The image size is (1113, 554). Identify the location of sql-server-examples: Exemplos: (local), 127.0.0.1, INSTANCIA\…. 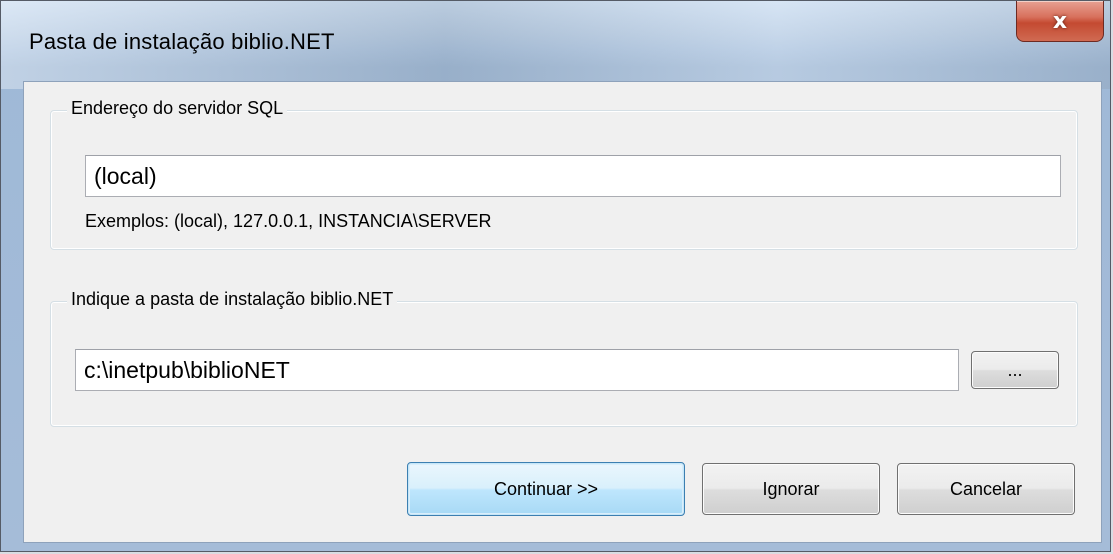
(288, 221).